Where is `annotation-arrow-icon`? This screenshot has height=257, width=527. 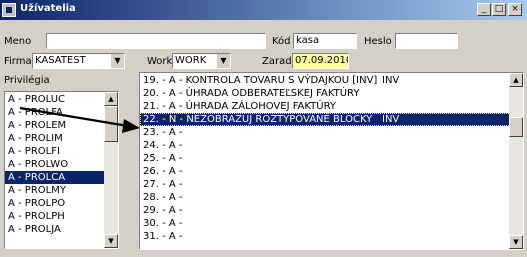 annotation-arrow-icon is located at coordinates (79, 119).